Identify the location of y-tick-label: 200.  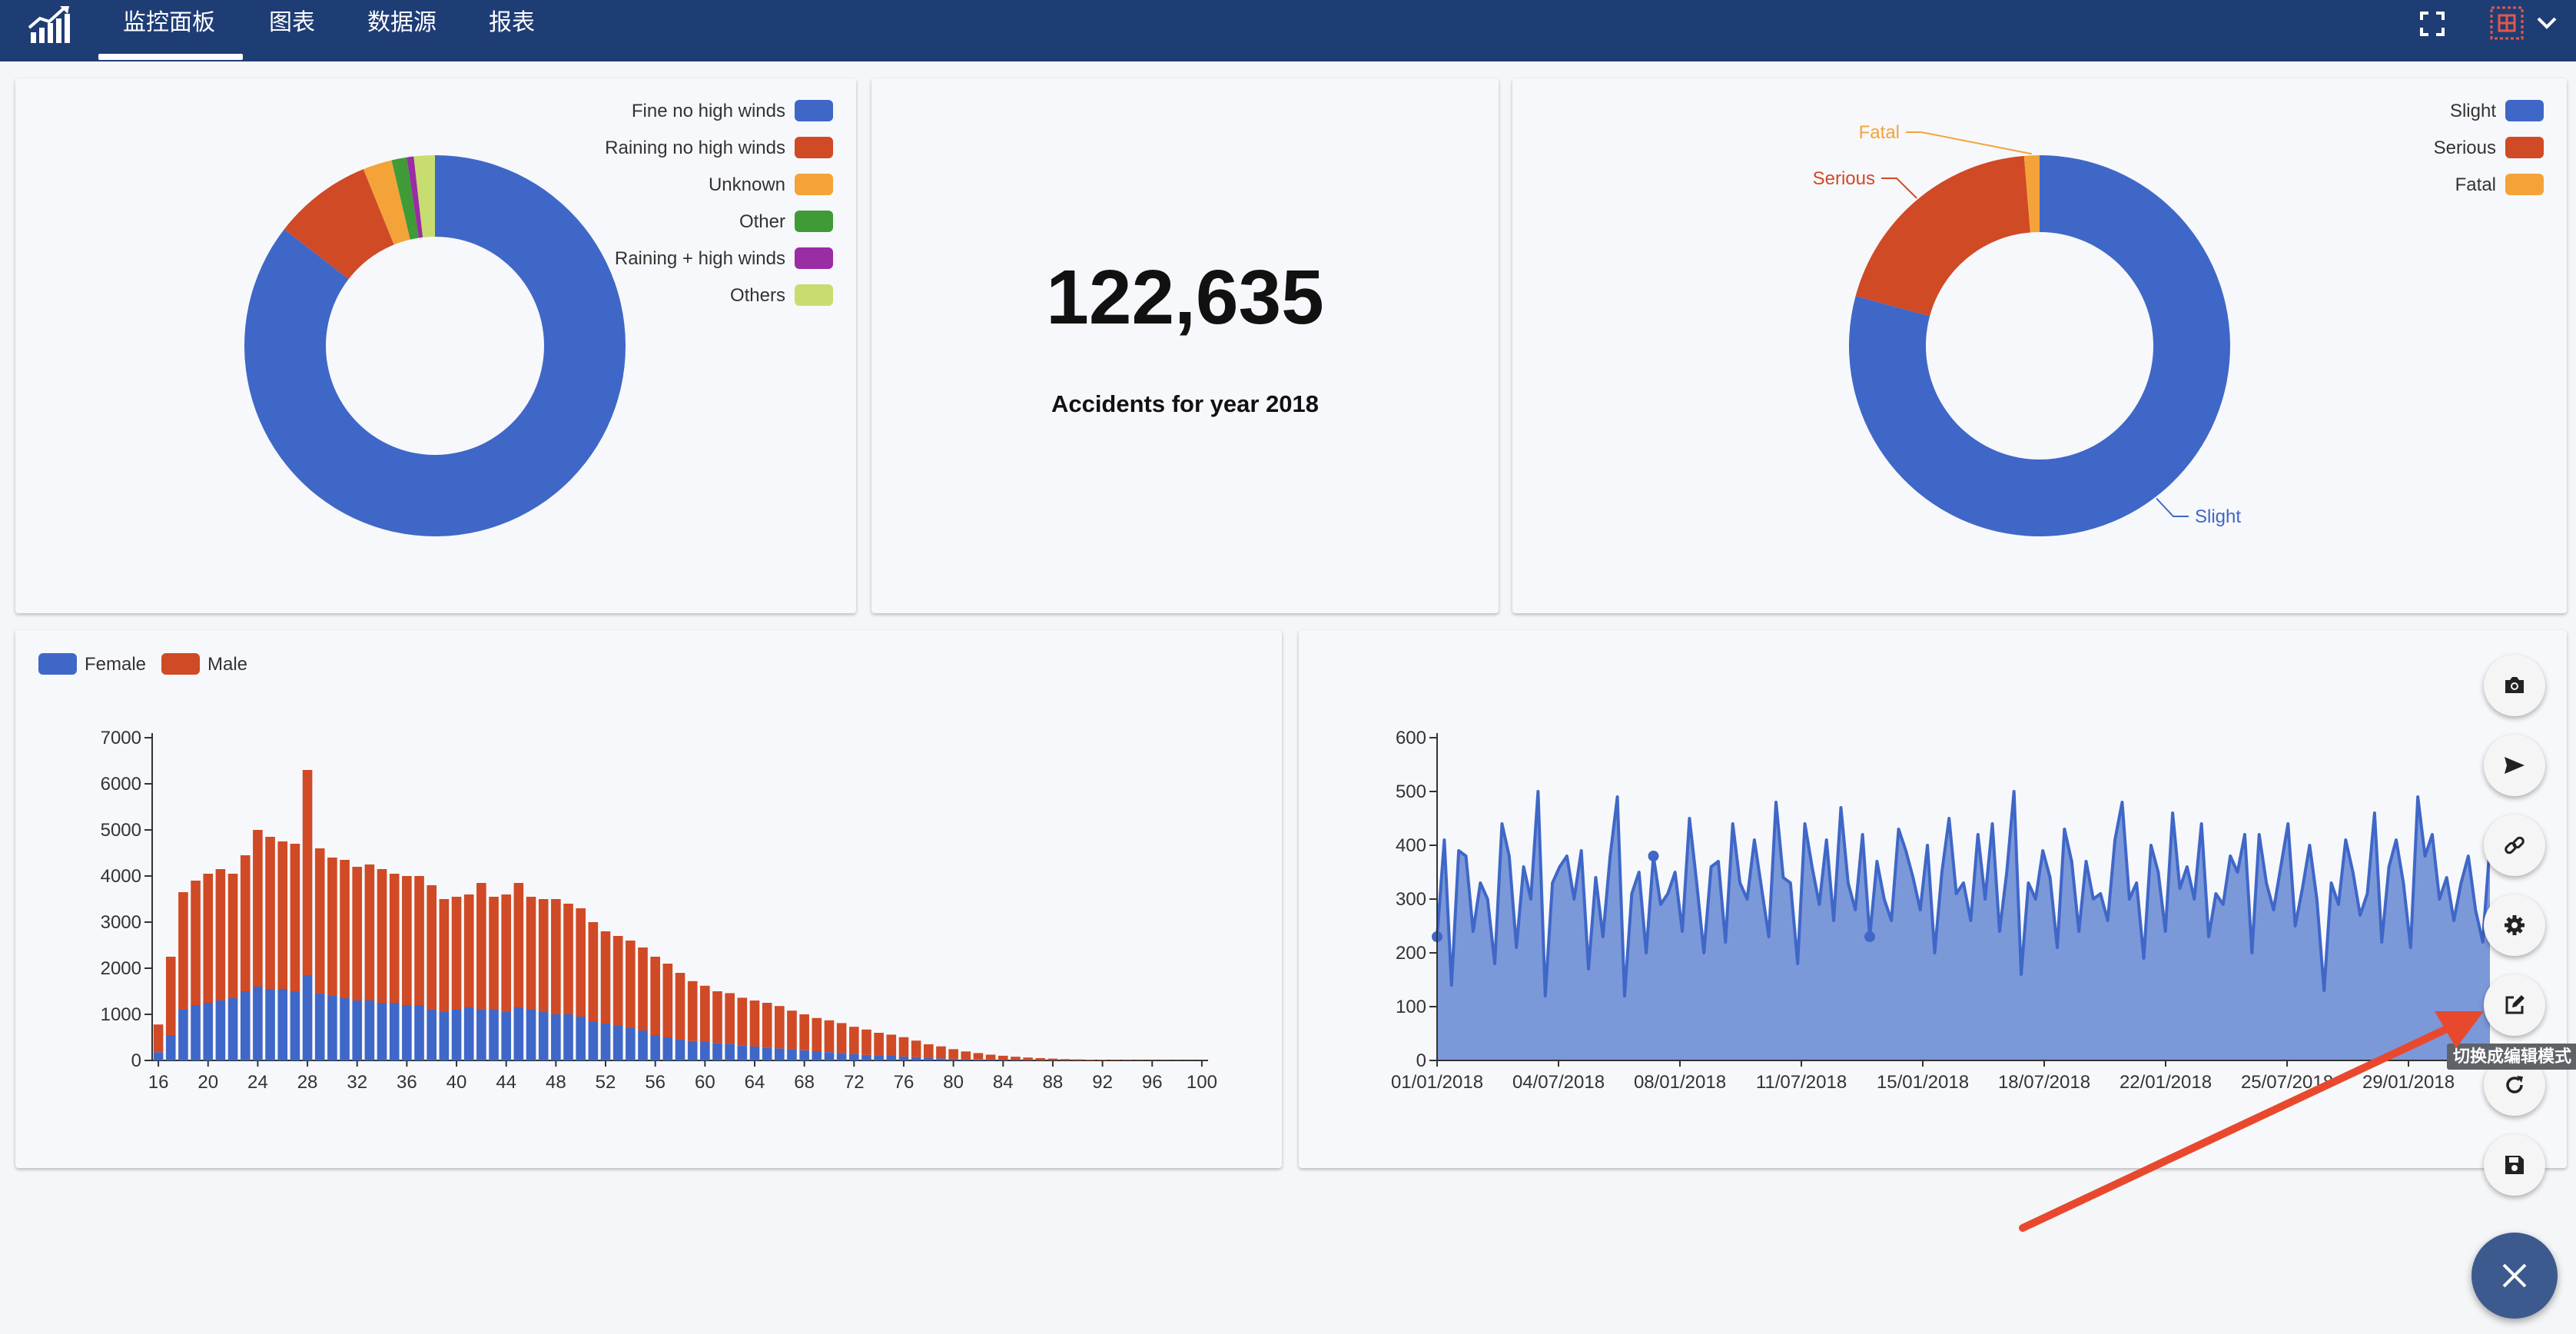
(1411, 954).